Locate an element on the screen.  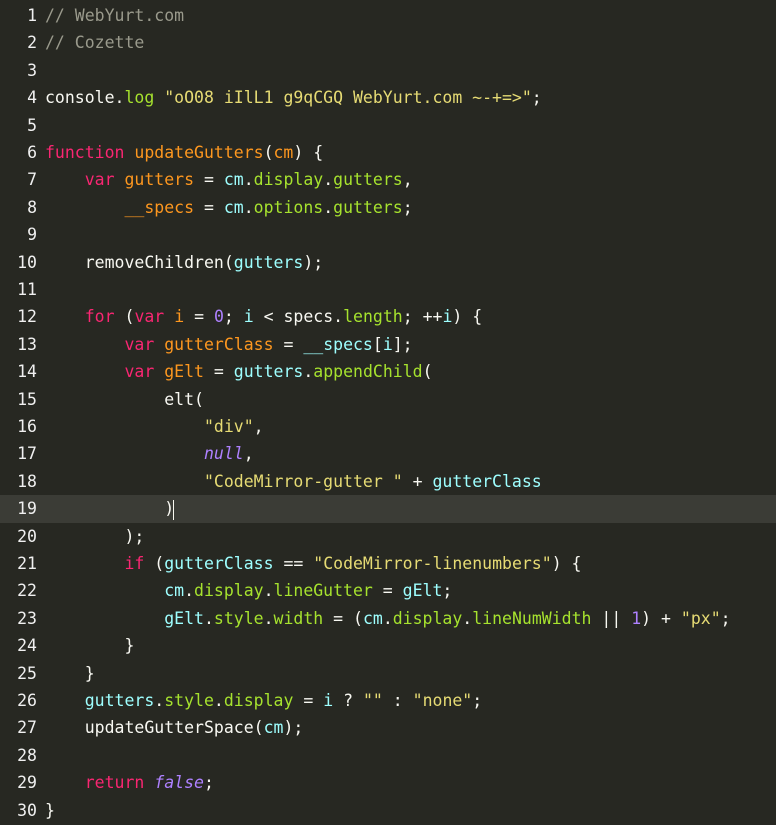
code-line: 24 } is located at coordinates (388, 645).